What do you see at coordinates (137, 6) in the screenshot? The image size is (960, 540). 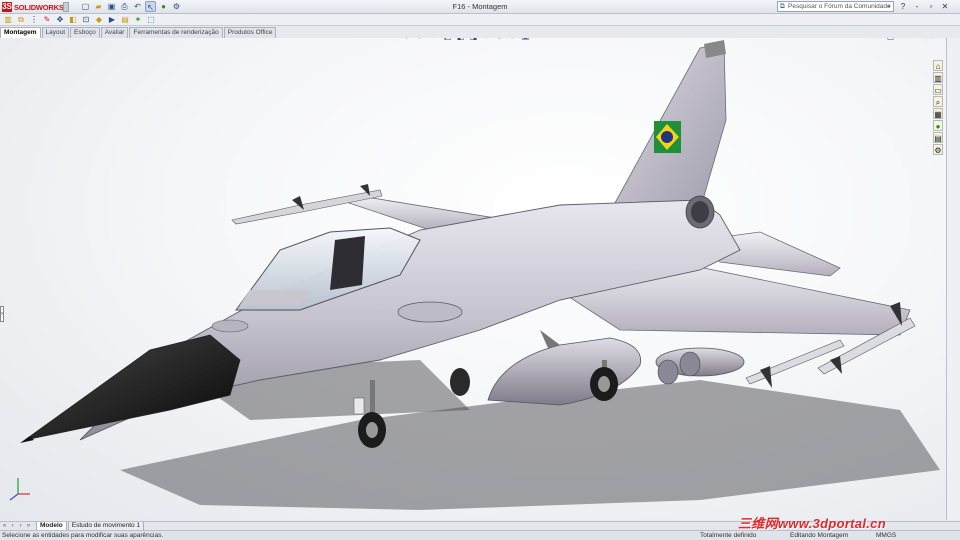 I see `undo-icon: ↶` at bounding box center [137, 6].